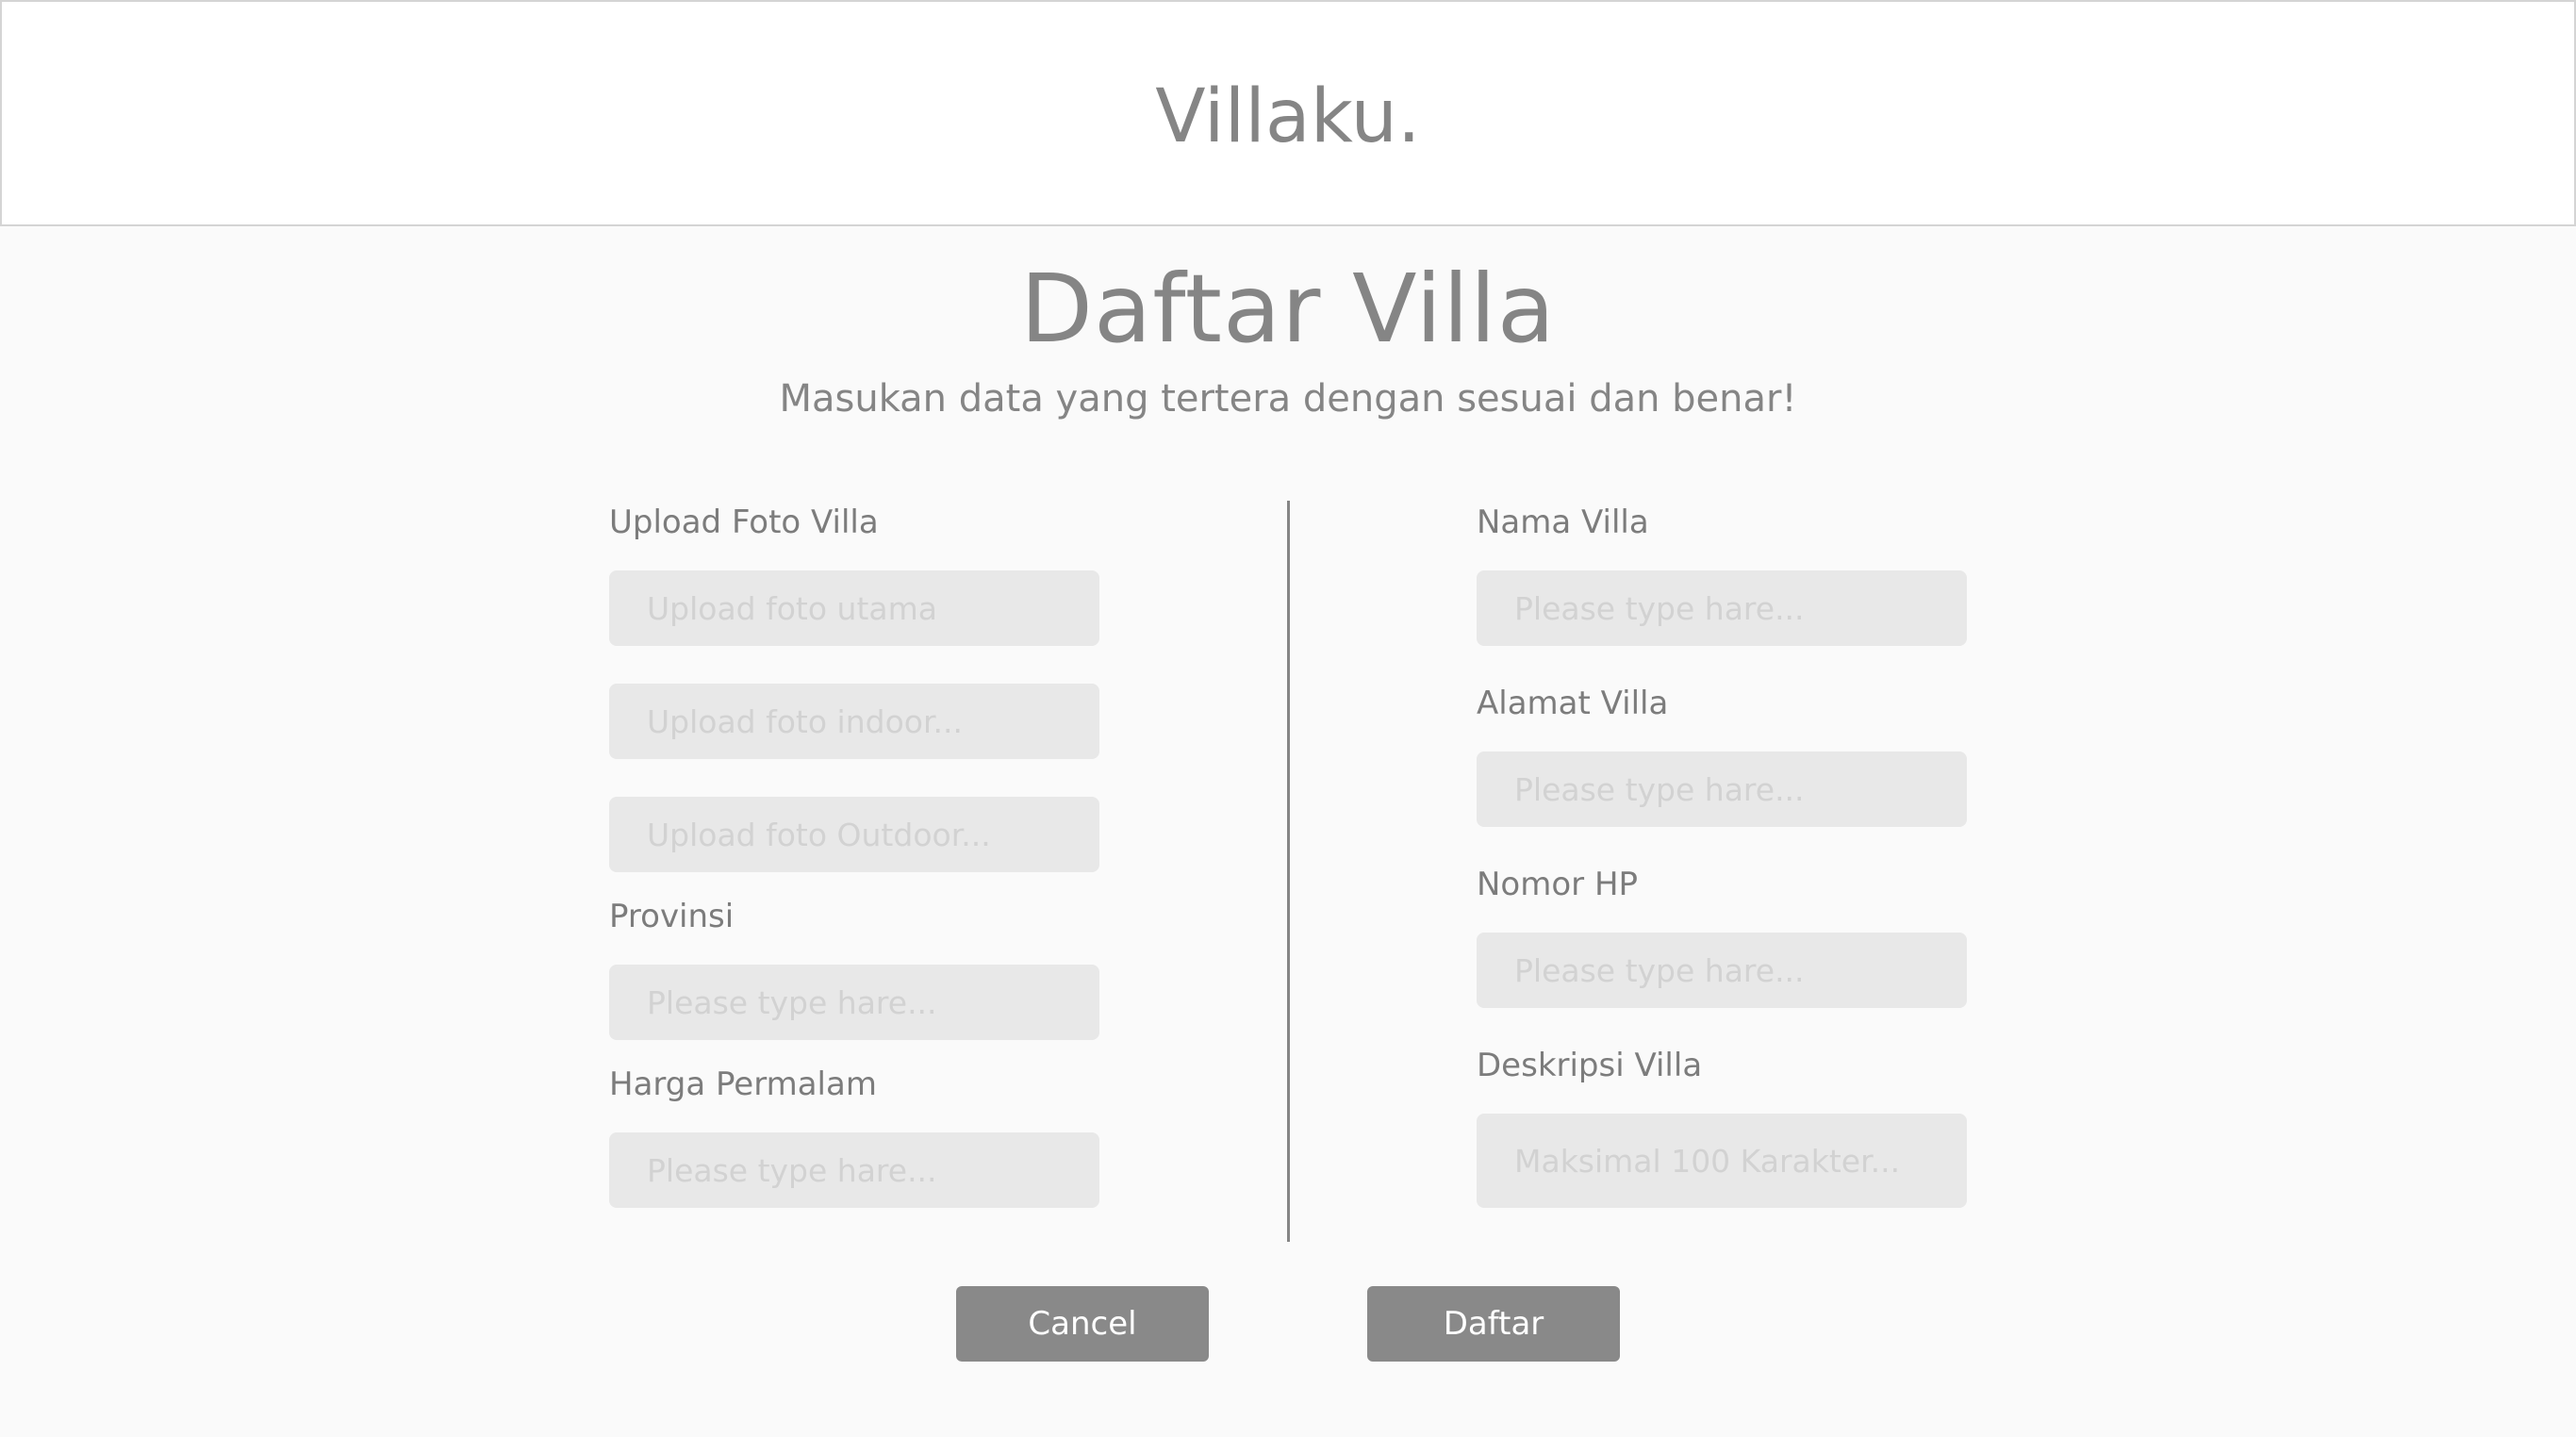  What do you see at coordinates (743, 1084) in the screenshot?
I see `harga-permalam-label: Harga Permalam` at bounding box center [743, 1084].